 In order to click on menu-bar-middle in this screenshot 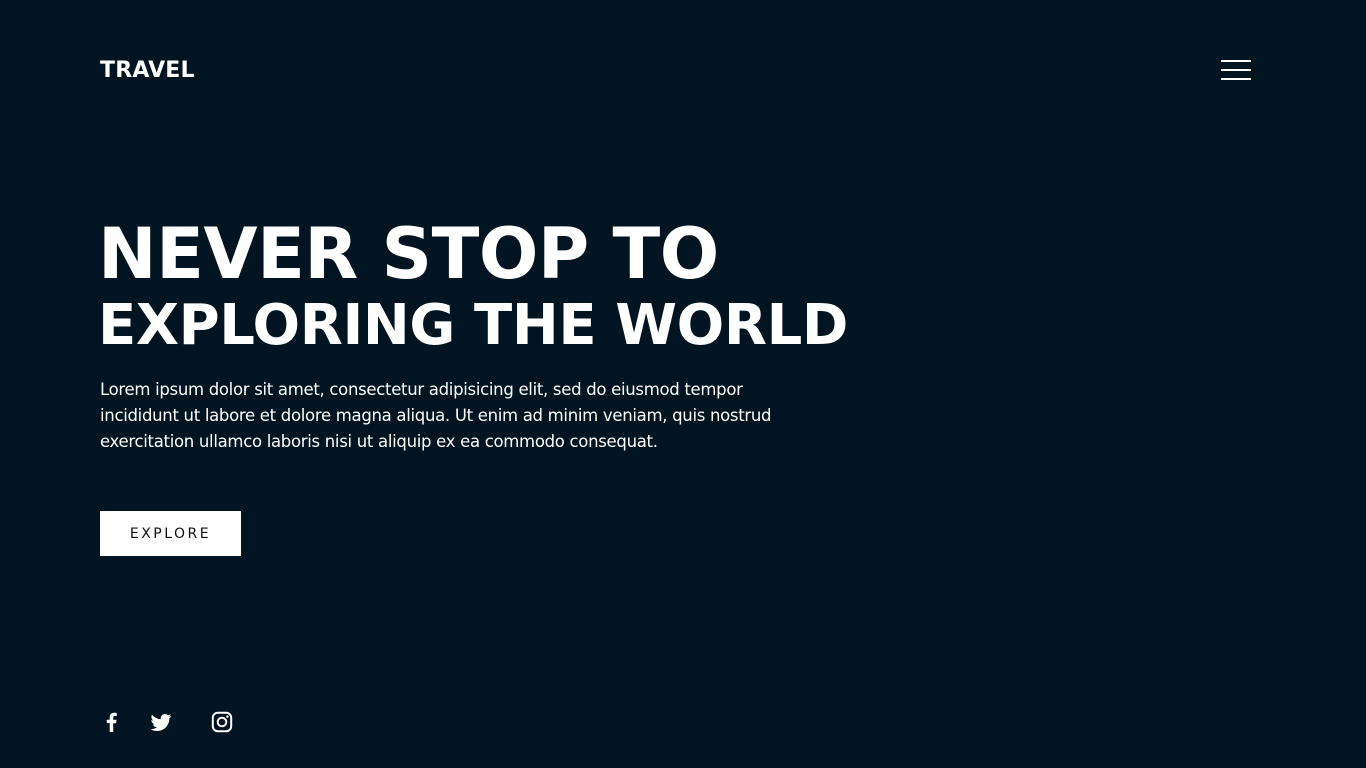, I will do `click(1236, 70)`.